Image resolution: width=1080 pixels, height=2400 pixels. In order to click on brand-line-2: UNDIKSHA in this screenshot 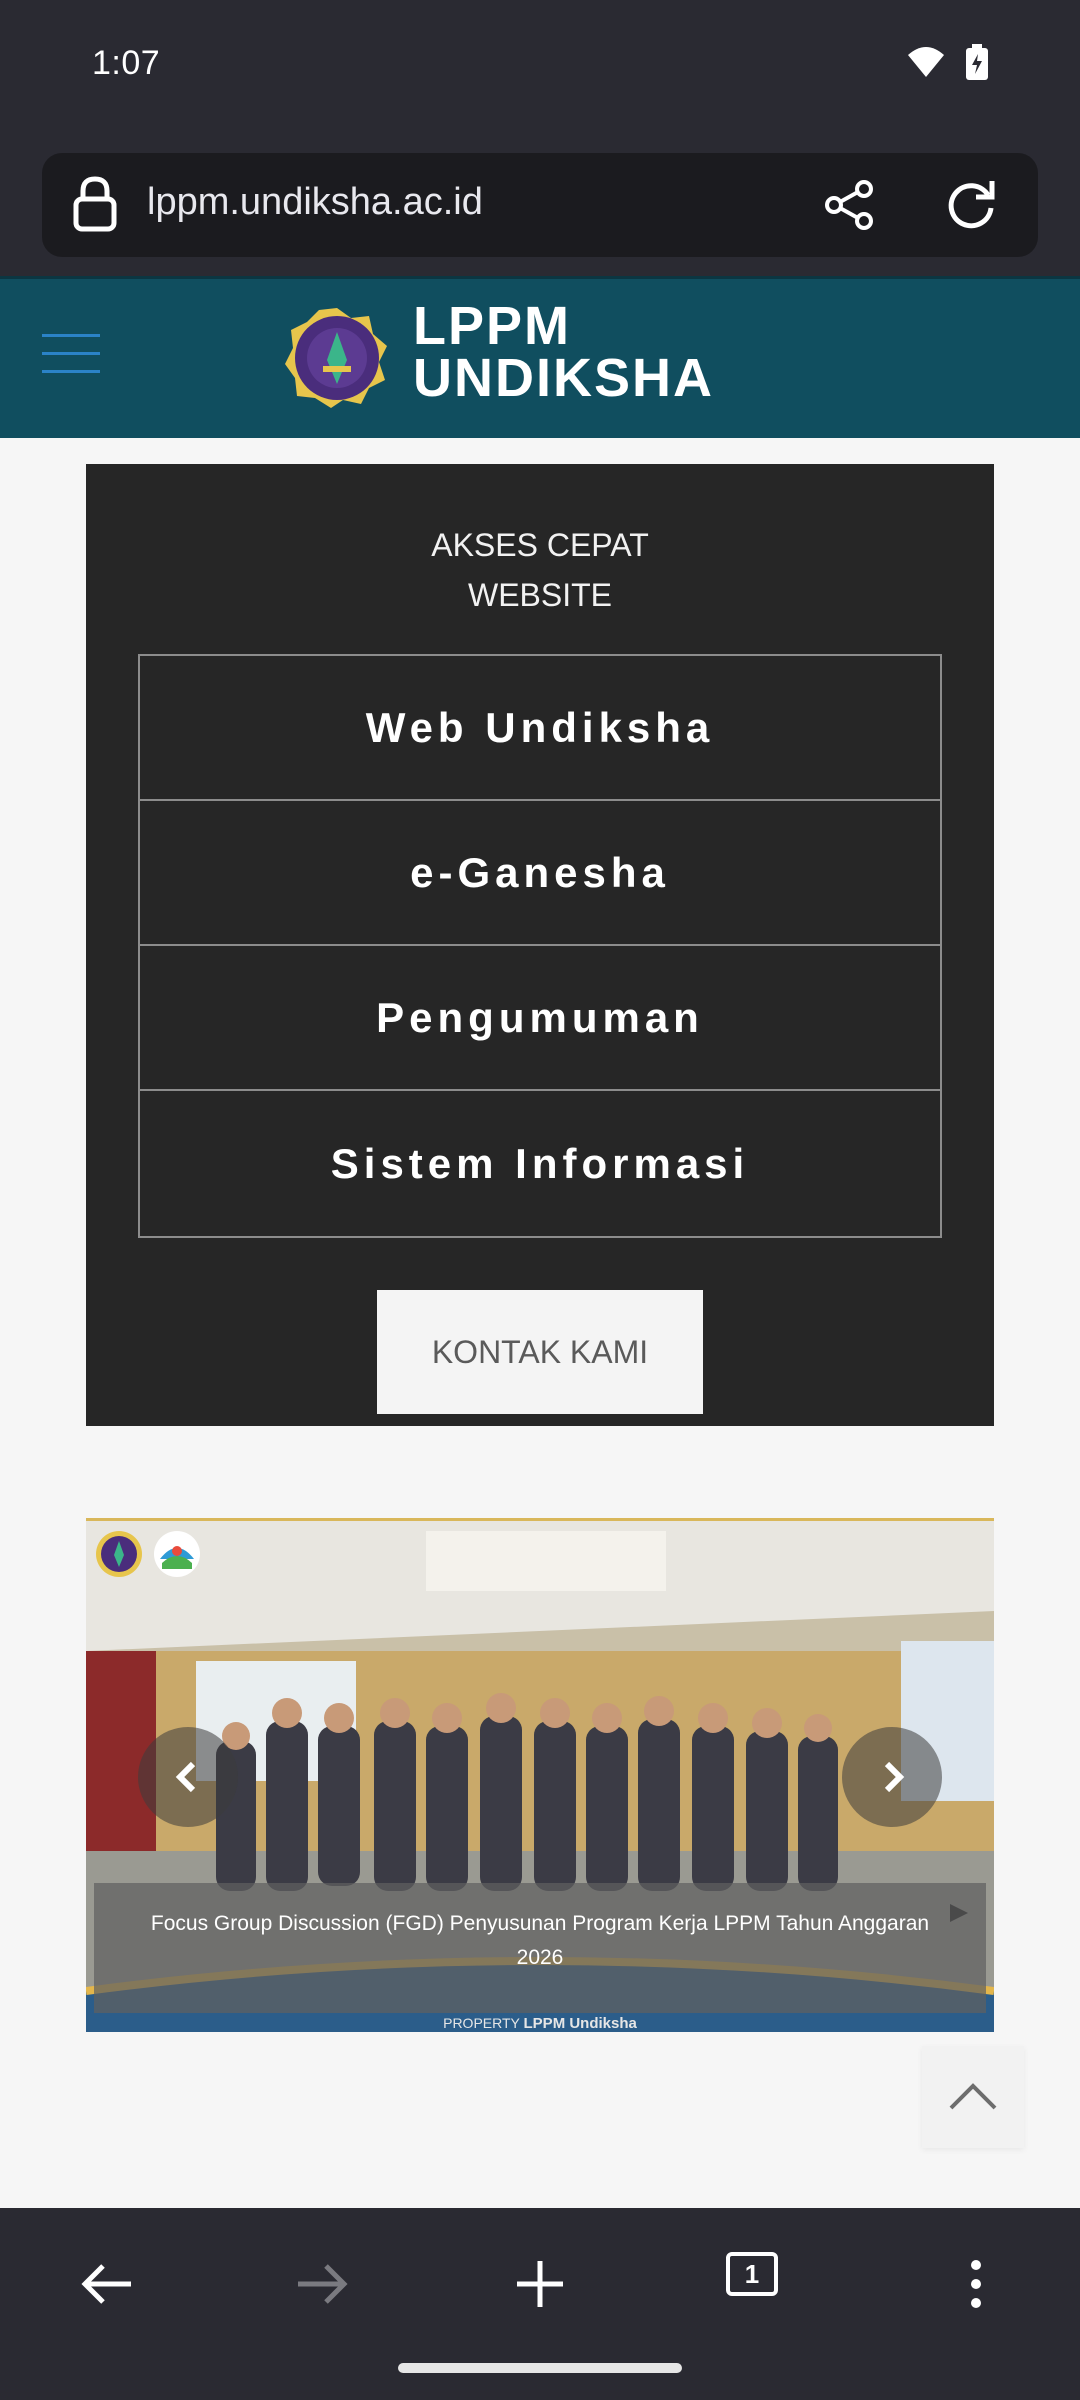, I will do `click(564, 378)`.